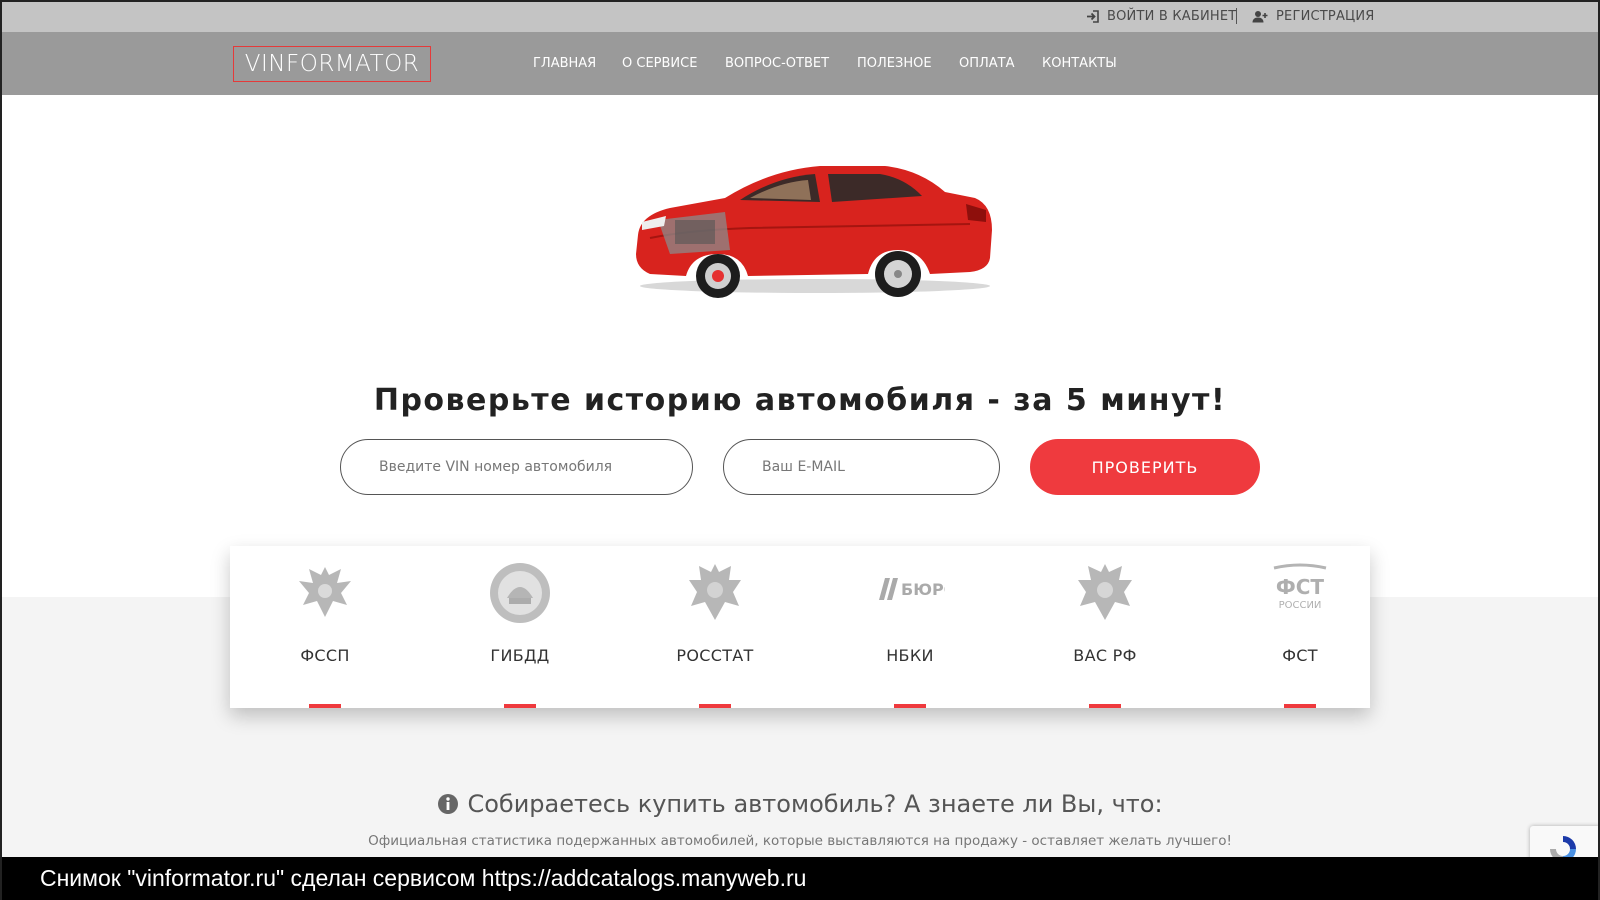 This screenshot has height=900, width=1600. What do you see at coordinates (923, 589) in the screenshot?
I see `bureau-logo-text: БЮРО` at bounding box center [923, 589].